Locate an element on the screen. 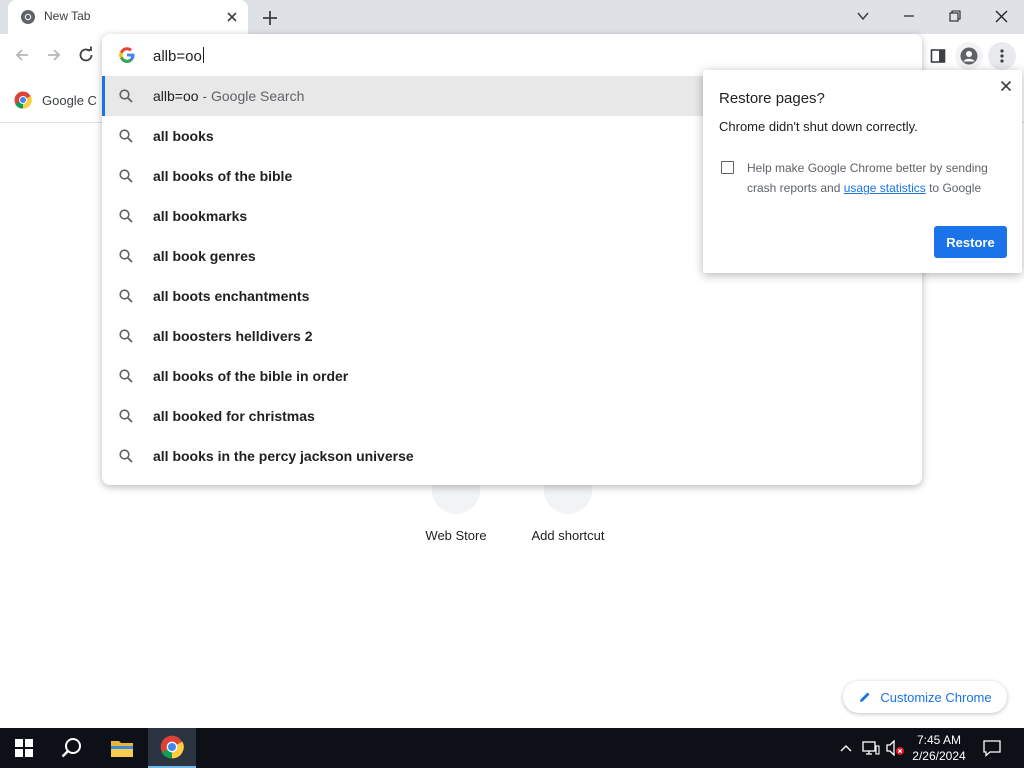 The width and height of the screenshot is (1024, 768). notification-icon is located at coordinates (992, 748).